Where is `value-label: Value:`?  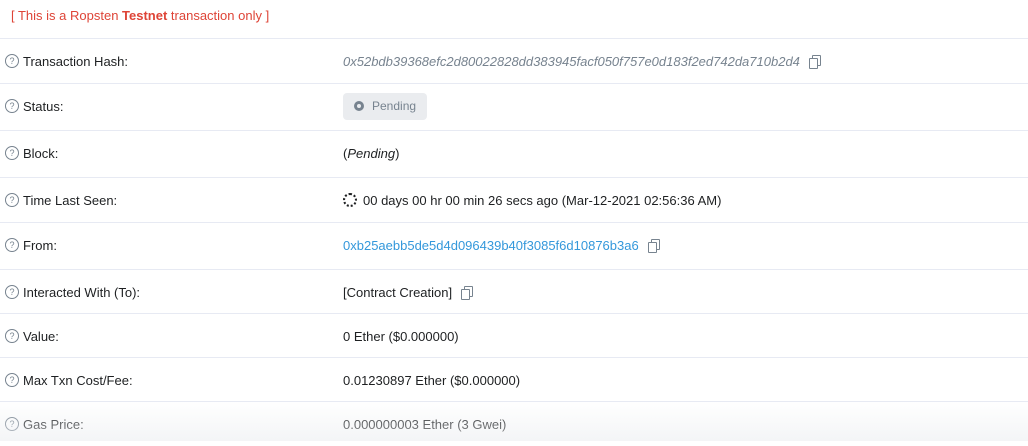 value-label: Value: is located at coordinates (41, 336).